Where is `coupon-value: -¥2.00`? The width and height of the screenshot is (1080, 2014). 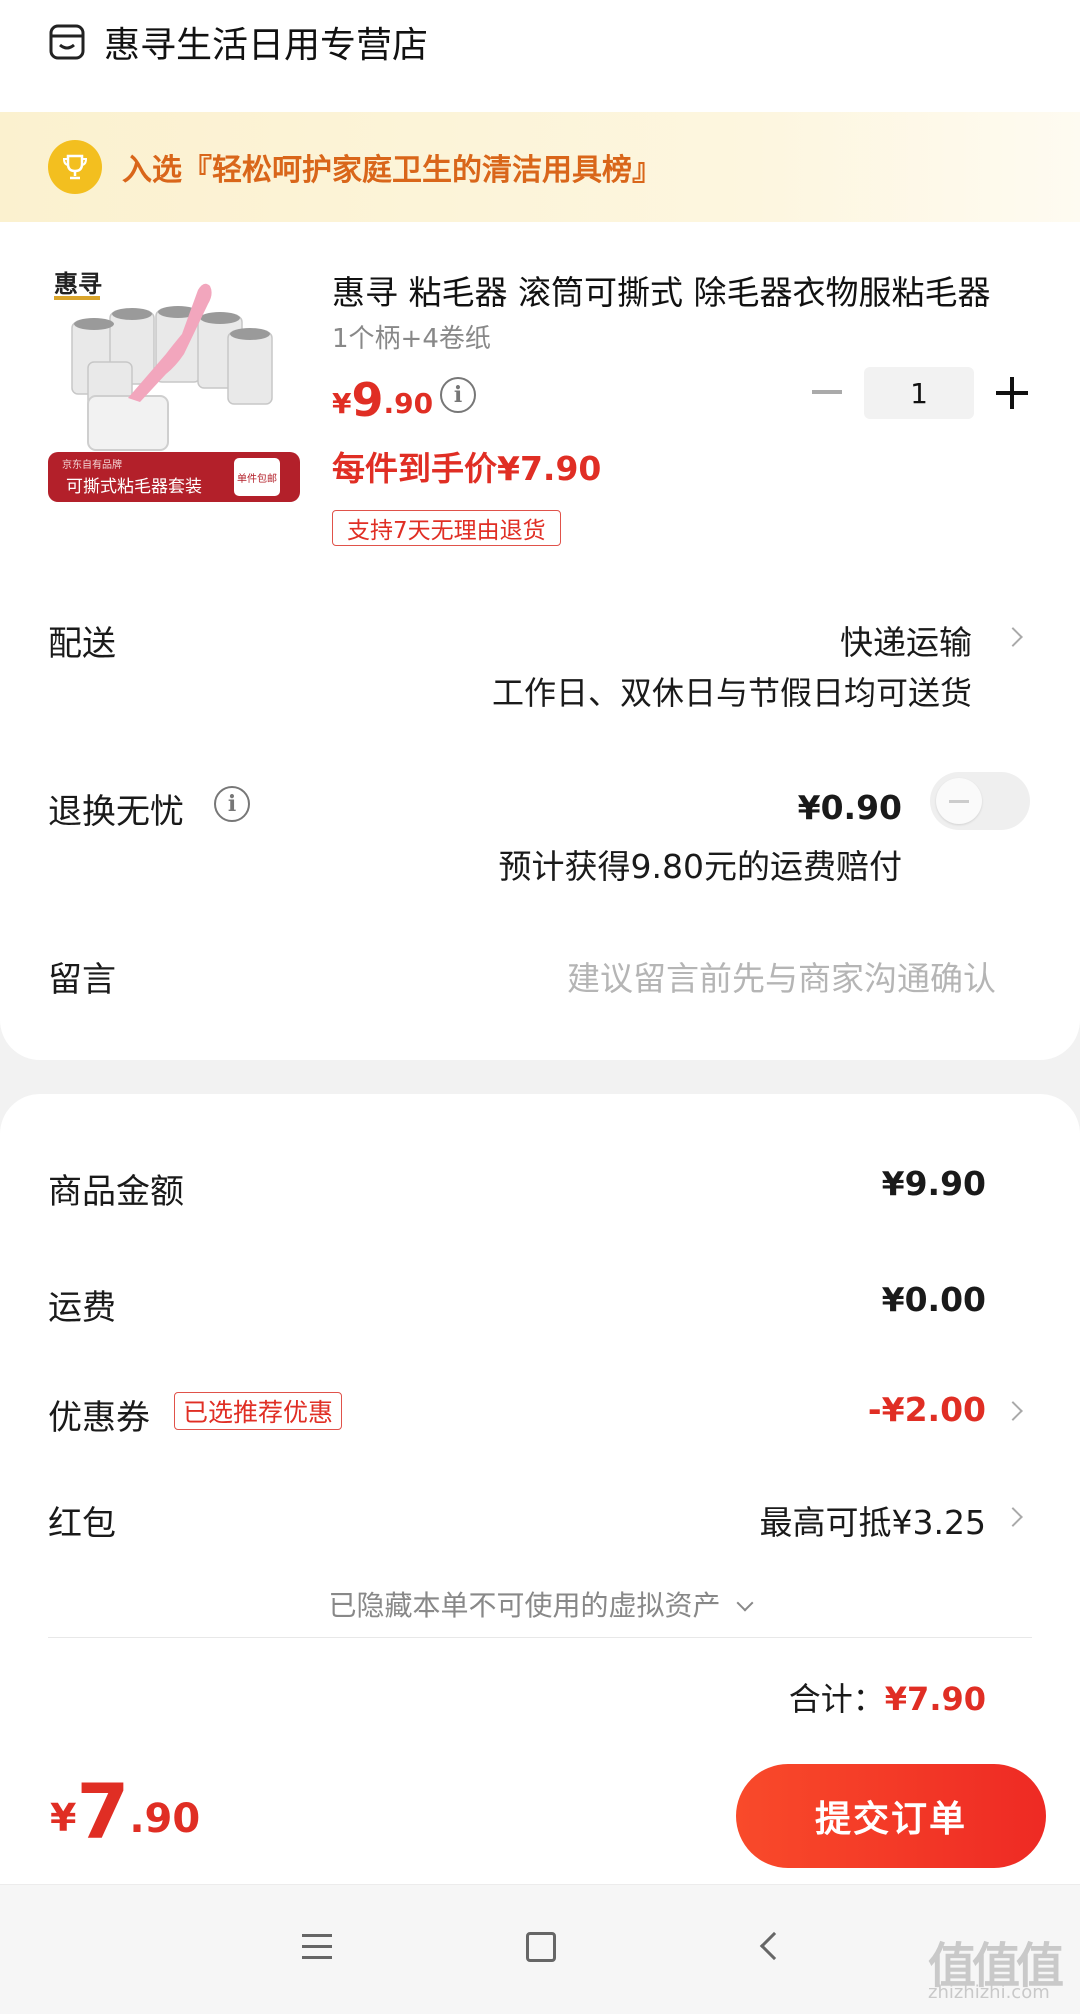
coupon-value: -¥2.00 is located at coordinates (927, 1409).